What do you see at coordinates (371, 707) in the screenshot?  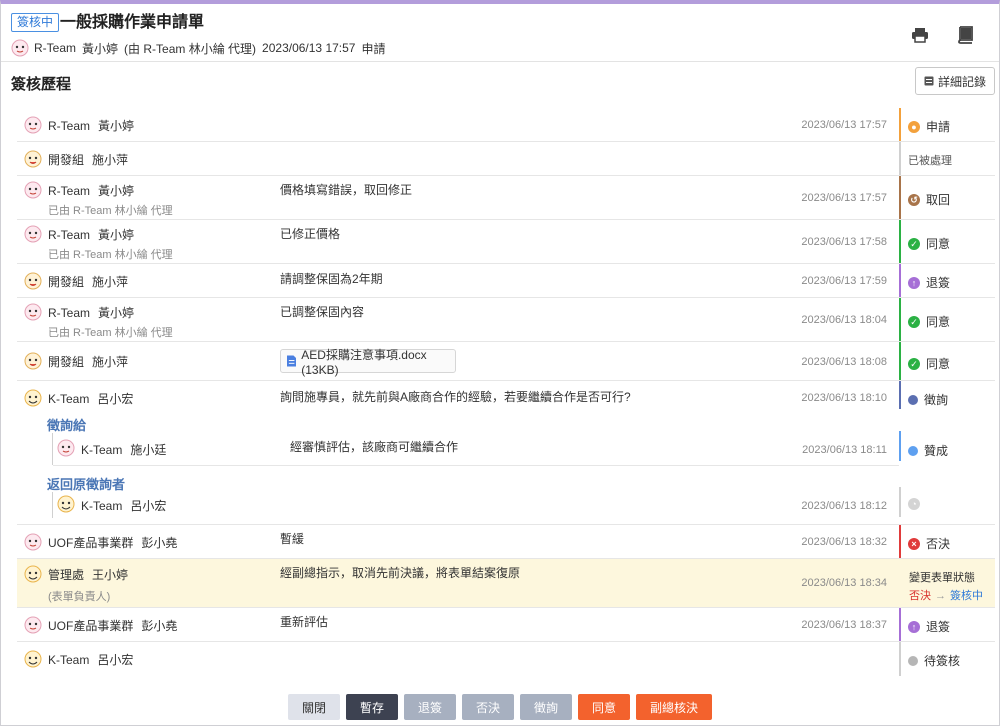 I see `save-draft-button: 暫存` at bounding box center [371, 707].